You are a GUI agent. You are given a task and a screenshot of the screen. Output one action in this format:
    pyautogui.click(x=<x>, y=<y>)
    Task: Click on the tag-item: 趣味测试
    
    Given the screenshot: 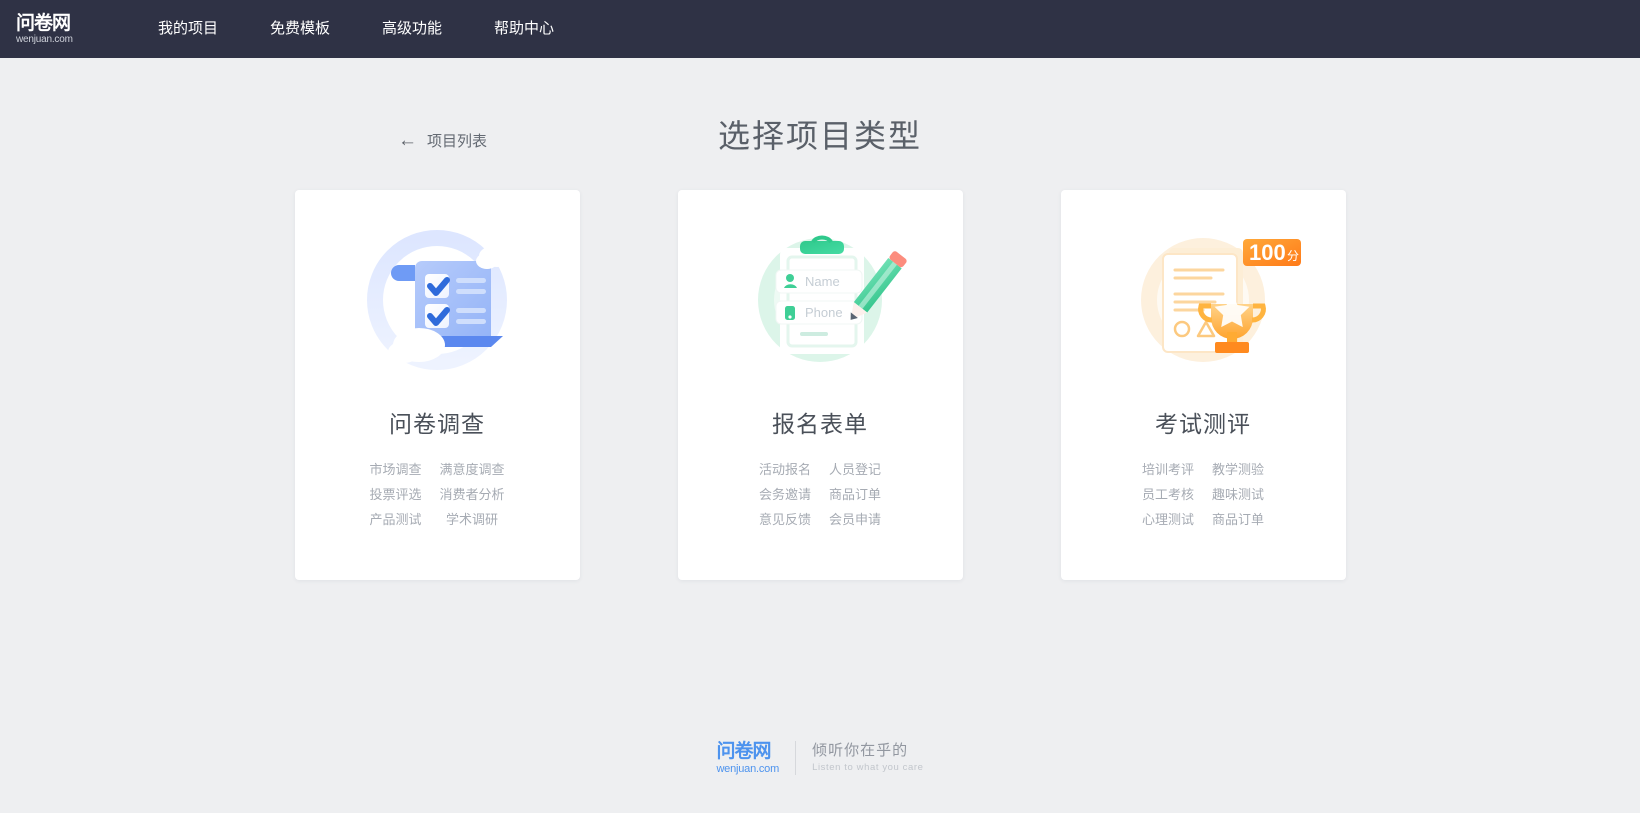 What is the action you would take?
    pyautogui.click(x=1238, y=493)
    